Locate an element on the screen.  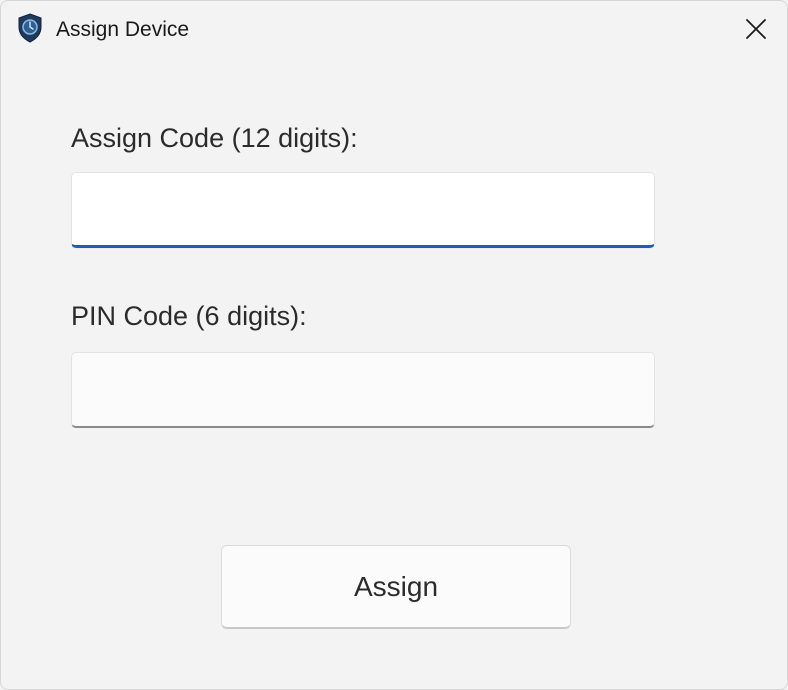
pin-code-input is located at coordinates (363, 390).